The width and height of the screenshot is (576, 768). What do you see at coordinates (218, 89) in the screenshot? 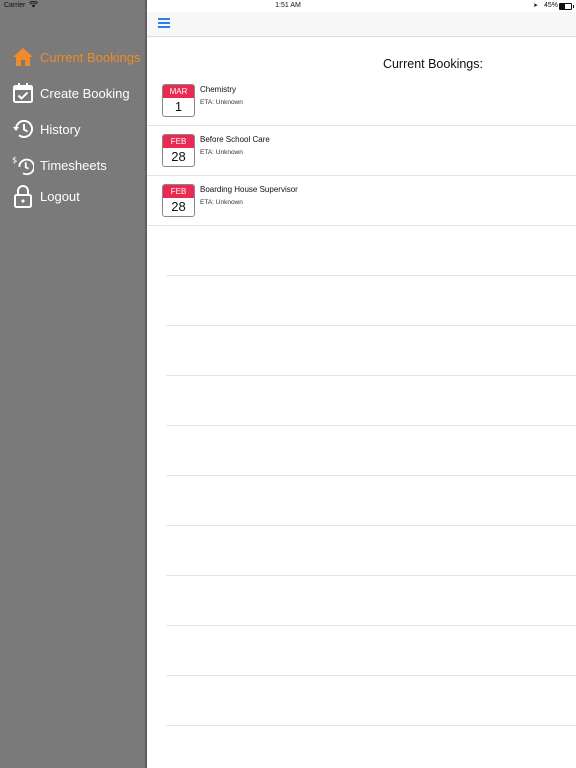
I see `booking-title: Chemistry` at bounding box center [218, 89].